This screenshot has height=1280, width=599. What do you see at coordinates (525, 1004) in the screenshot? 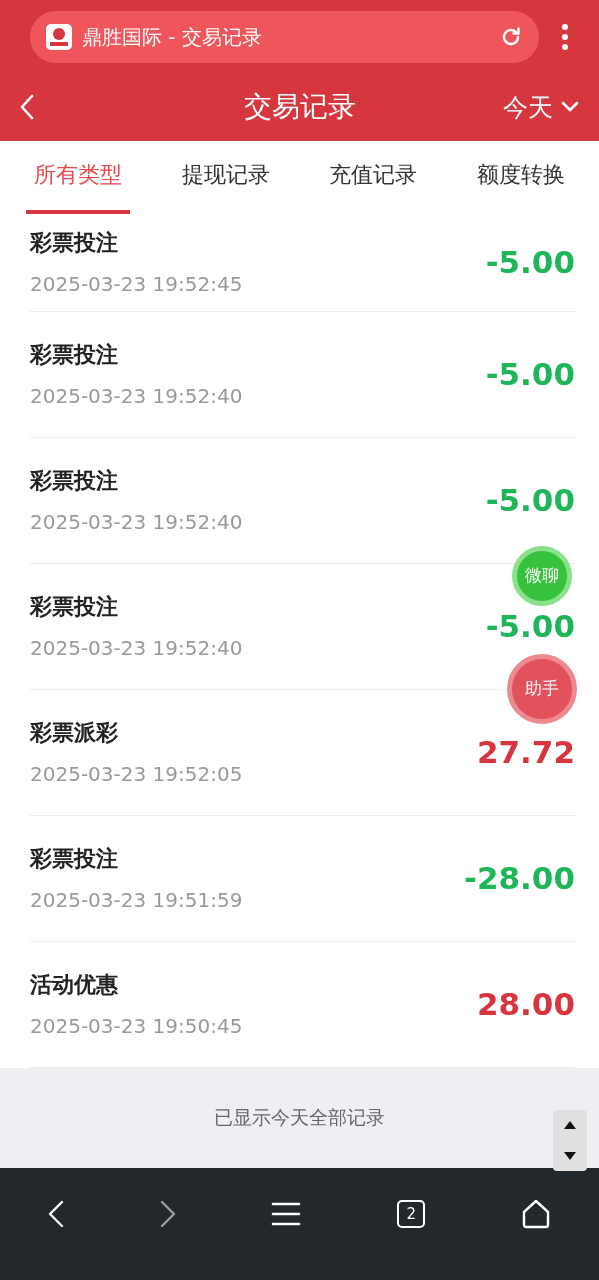
I see `record-amount: 28.00` at bounding box center [525, 1004].